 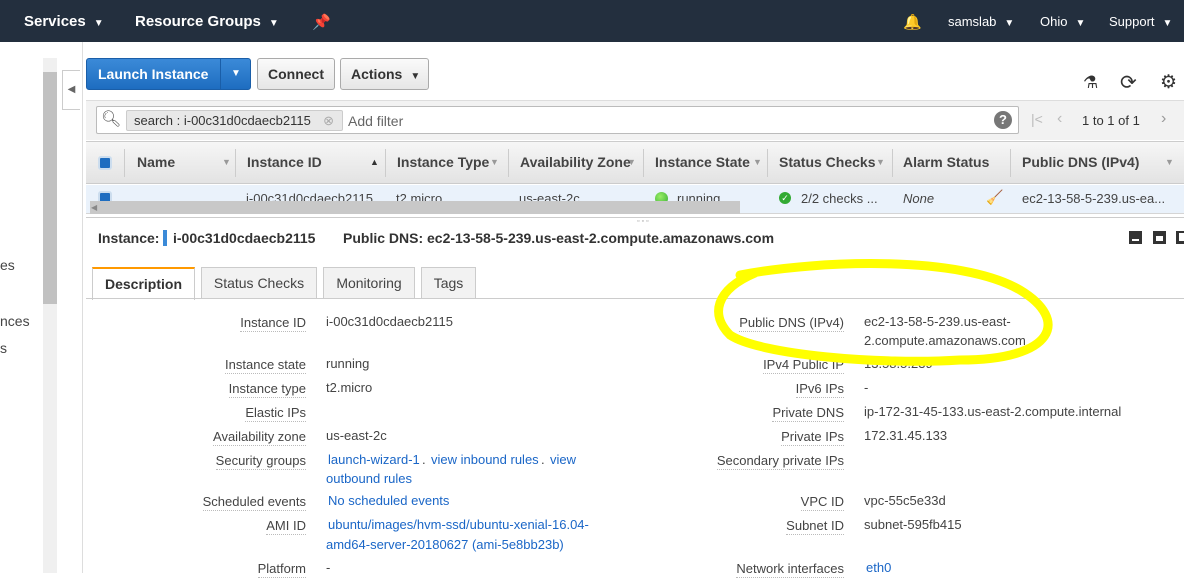 What do you see at coordinates (234, 120) in the screenshot?
I see `search-filter-token: search : i-00c31d0cdaecb2115 ⊗` at bounding box center [234, 120].